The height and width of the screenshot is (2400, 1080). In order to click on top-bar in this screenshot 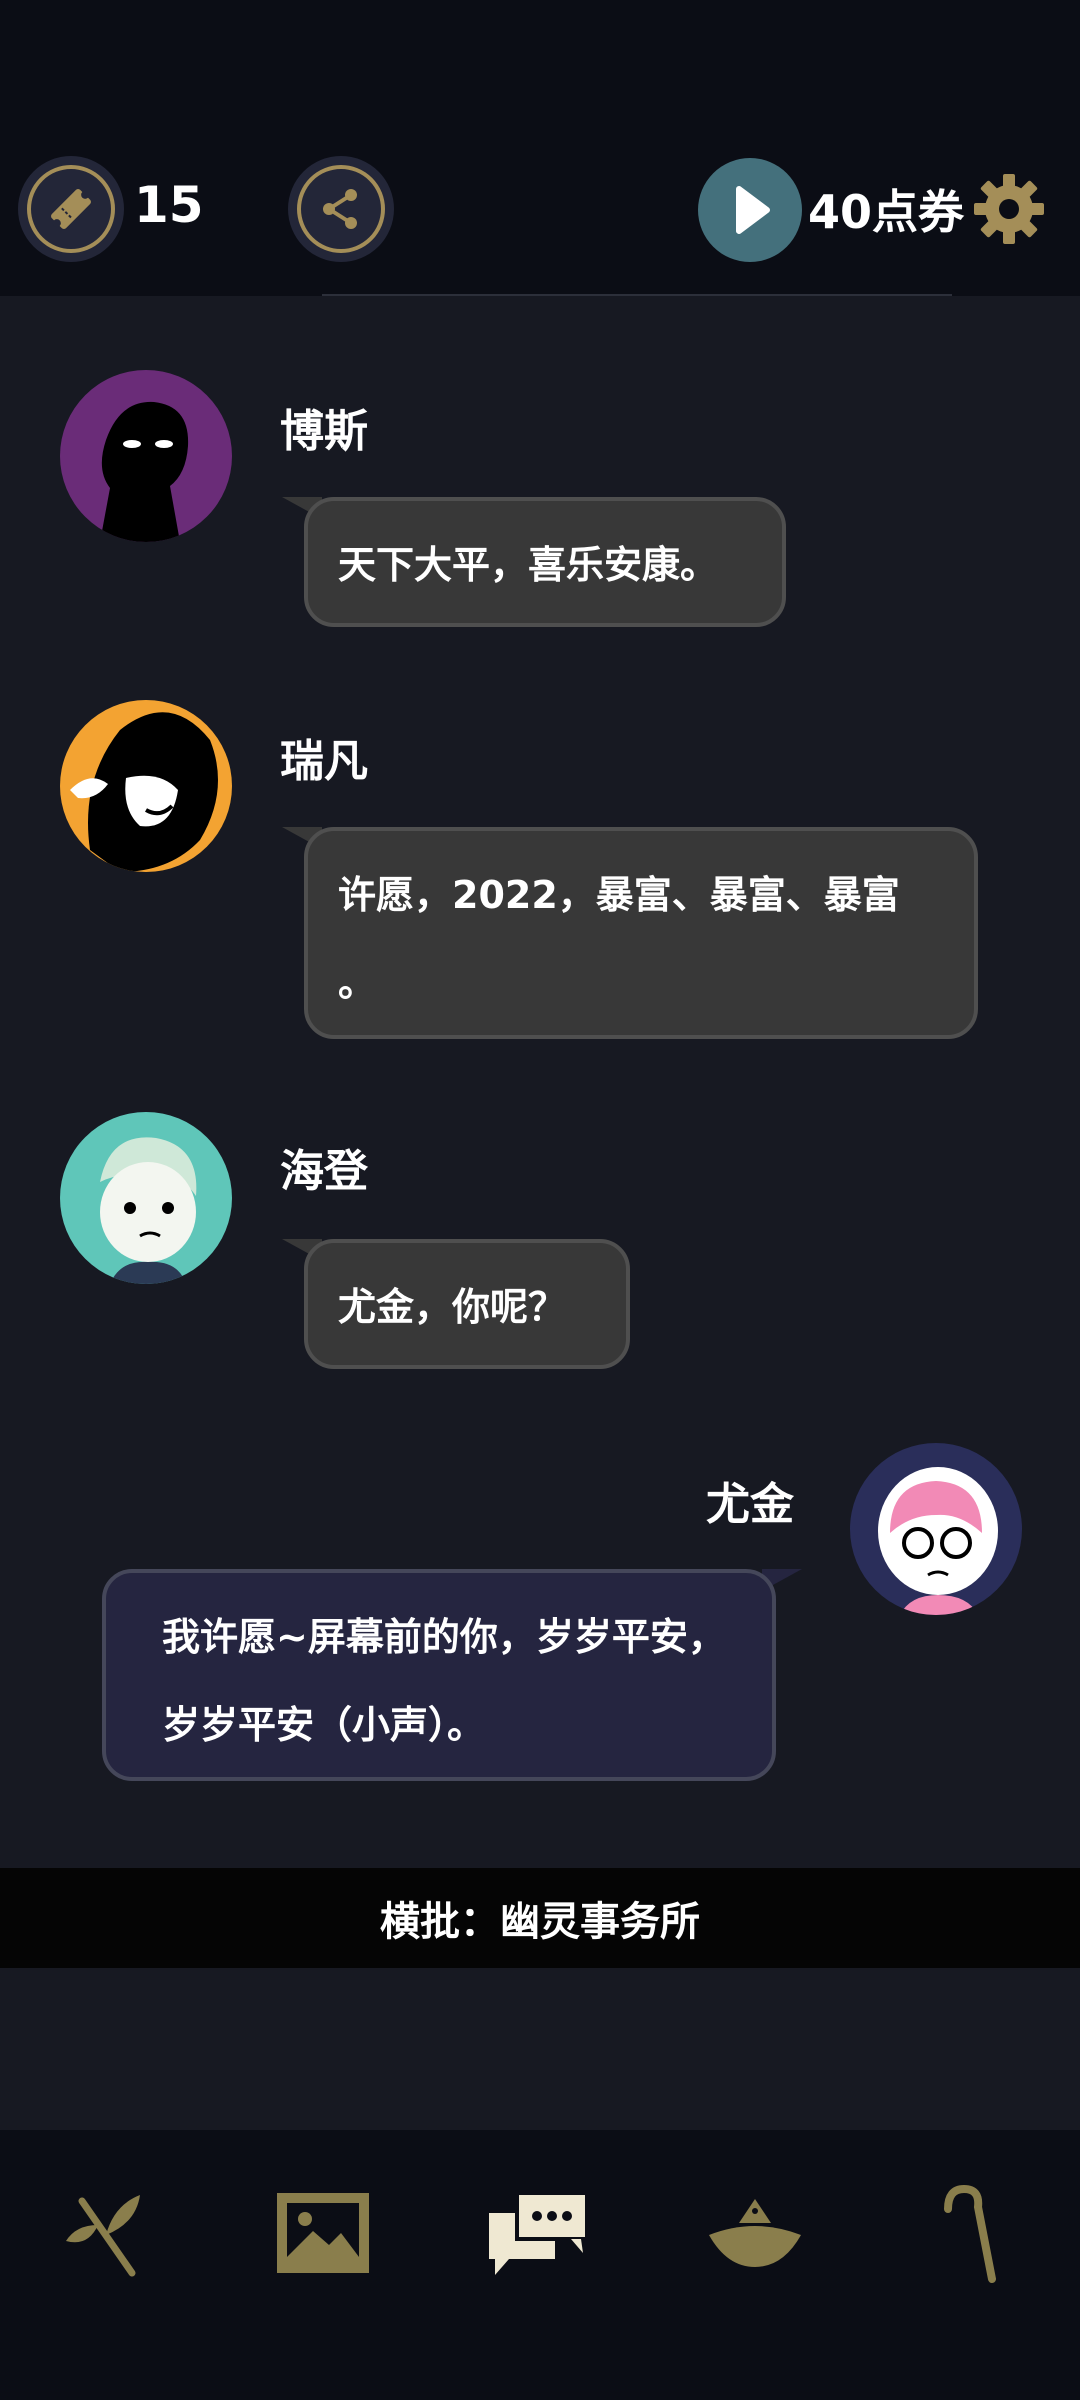, I will do `click(540, 148)`.